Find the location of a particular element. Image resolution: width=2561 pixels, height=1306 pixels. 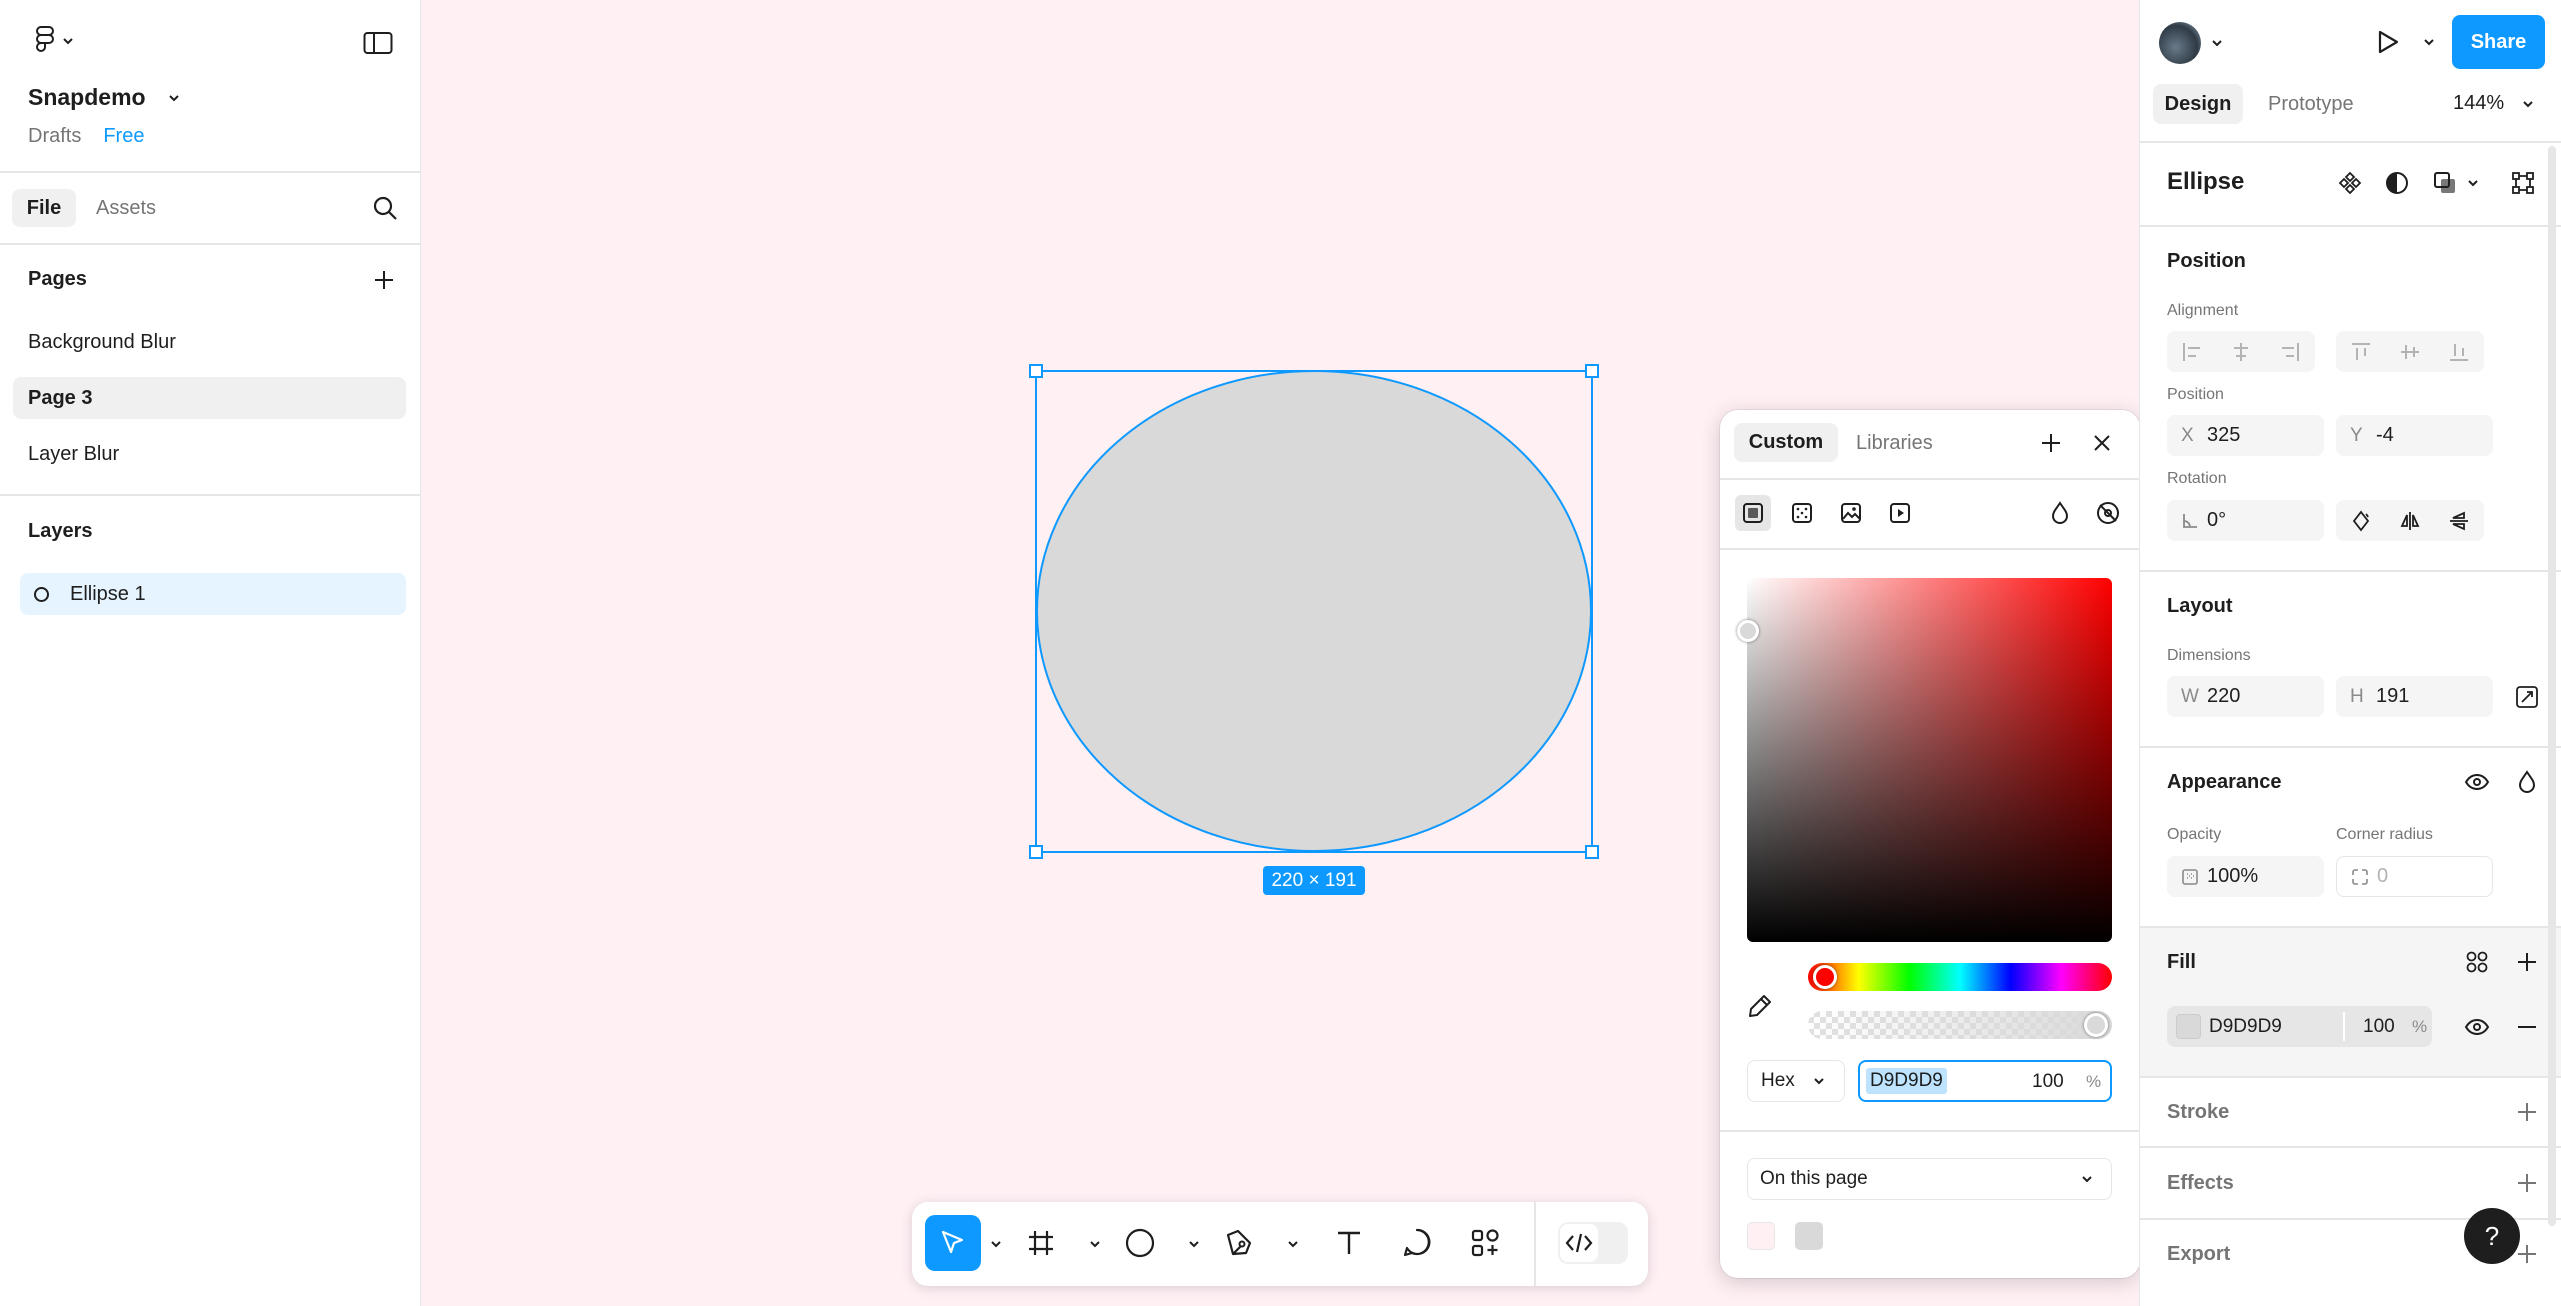

image-fill-type-button is located at coordinates (1851, 513).